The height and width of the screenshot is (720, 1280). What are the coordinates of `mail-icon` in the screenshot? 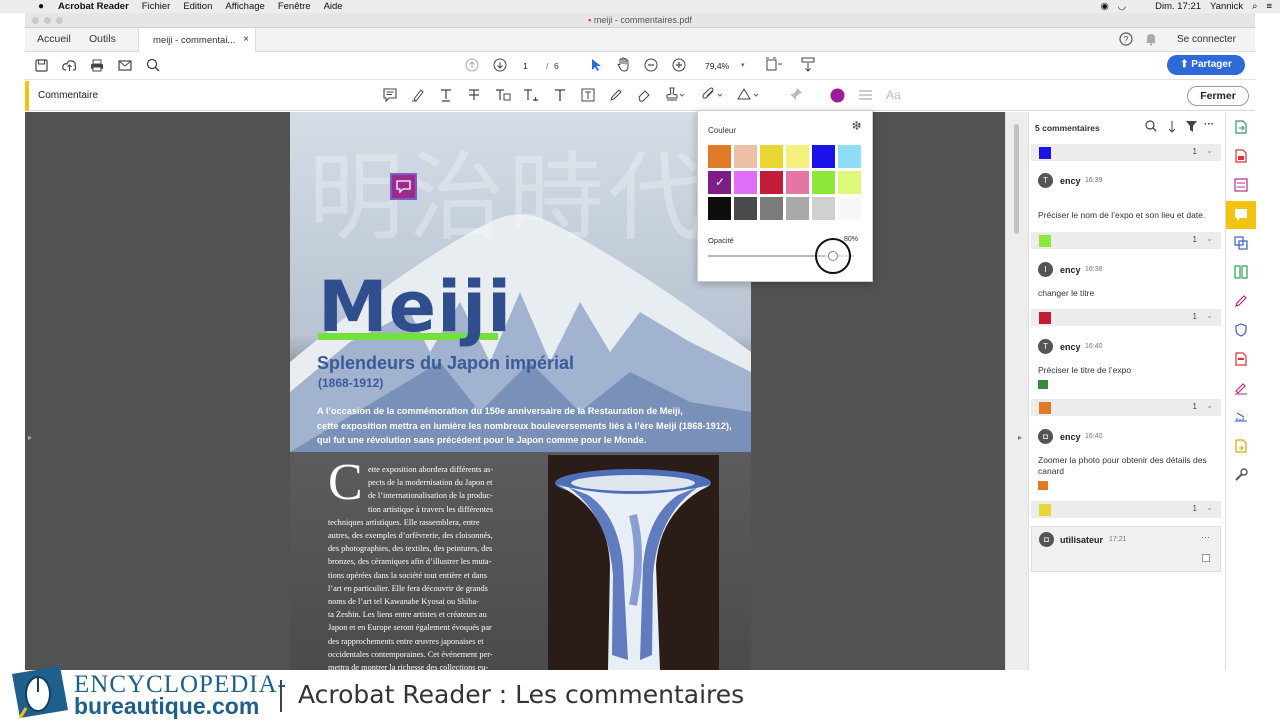 It's located at (125, 65).